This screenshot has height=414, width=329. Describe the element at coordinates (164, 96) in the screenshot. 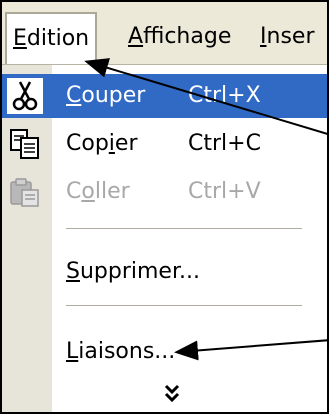

I see `menu-item-couper: Couper Ctrl+X` at that location.